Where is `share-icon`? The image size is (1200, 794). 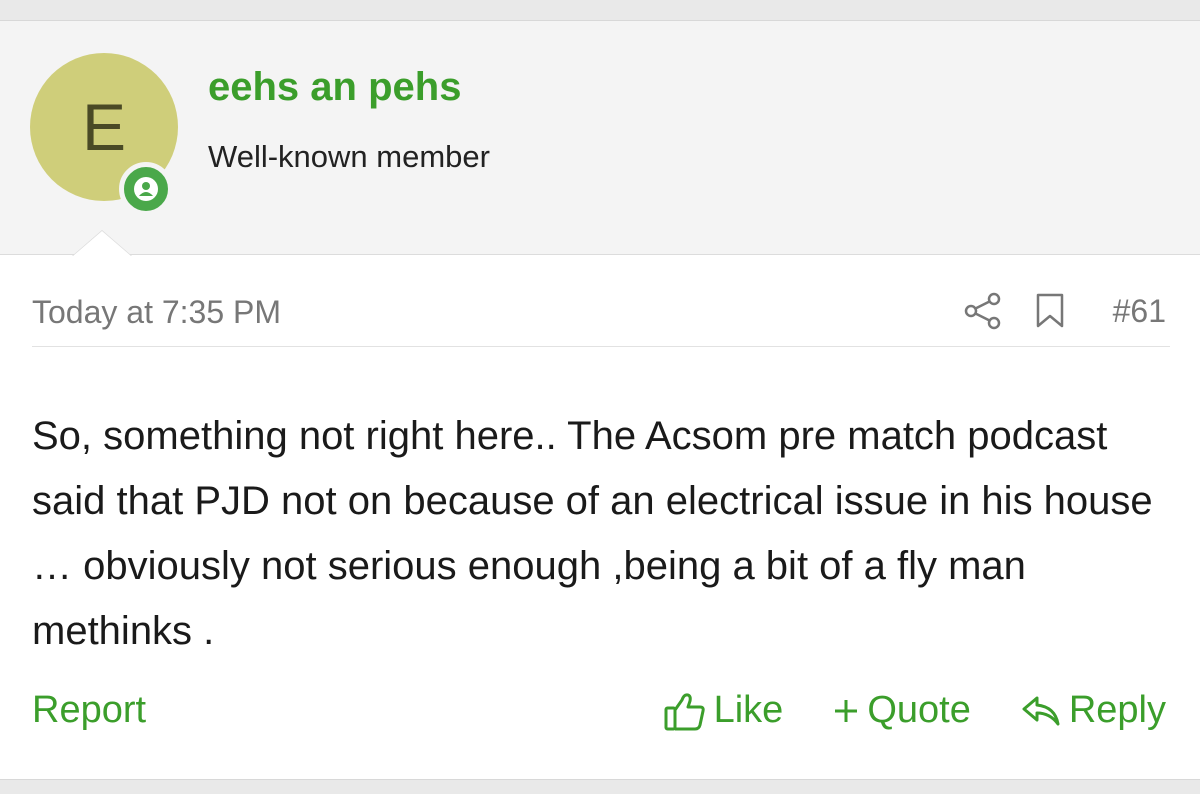 share-icon is located at coordinates (983, 311).